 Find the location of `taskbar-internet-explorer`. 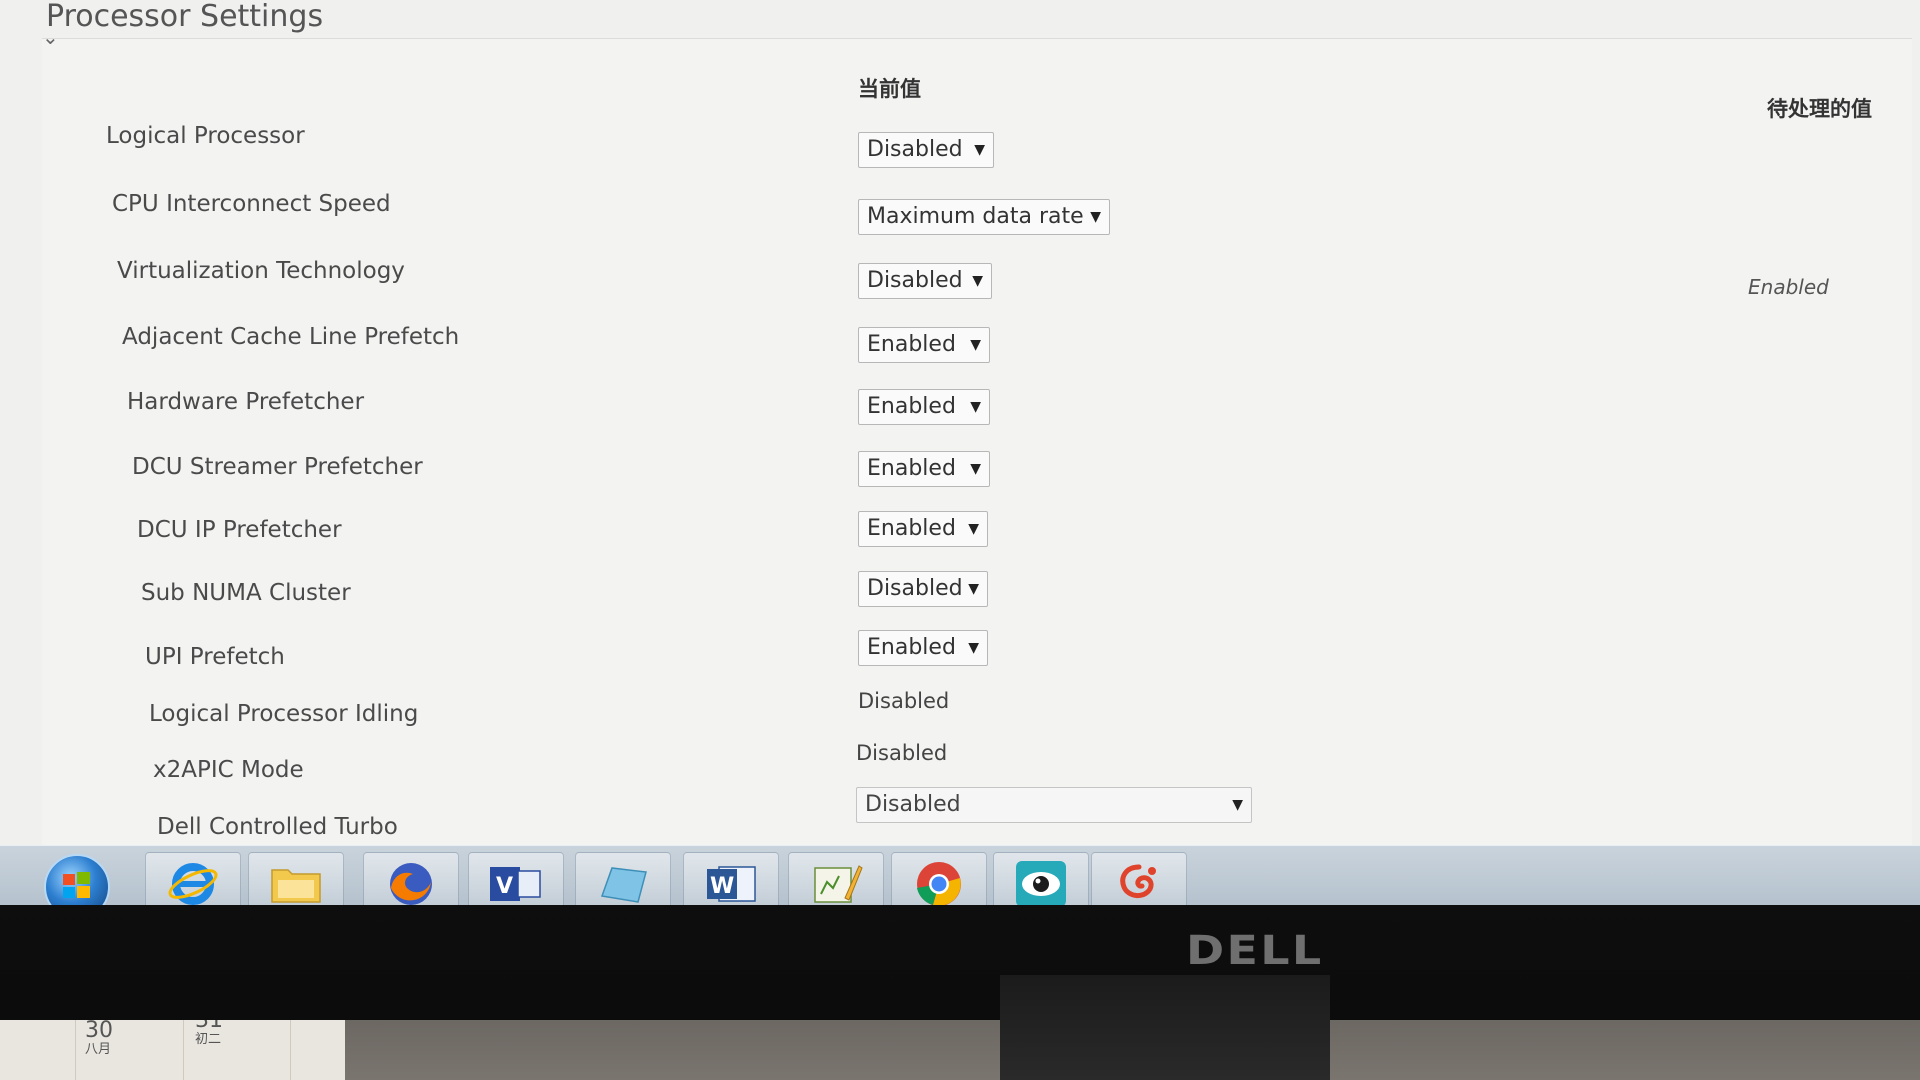

taskbar-internet-explorer is located at coordinates (193, 878).